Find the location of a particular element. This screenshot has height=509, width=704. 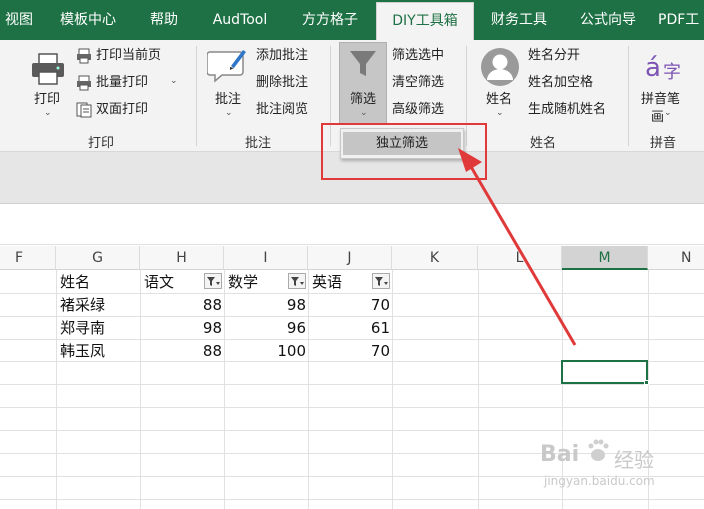

column-header-j: J is located at coordinates (350, 258).